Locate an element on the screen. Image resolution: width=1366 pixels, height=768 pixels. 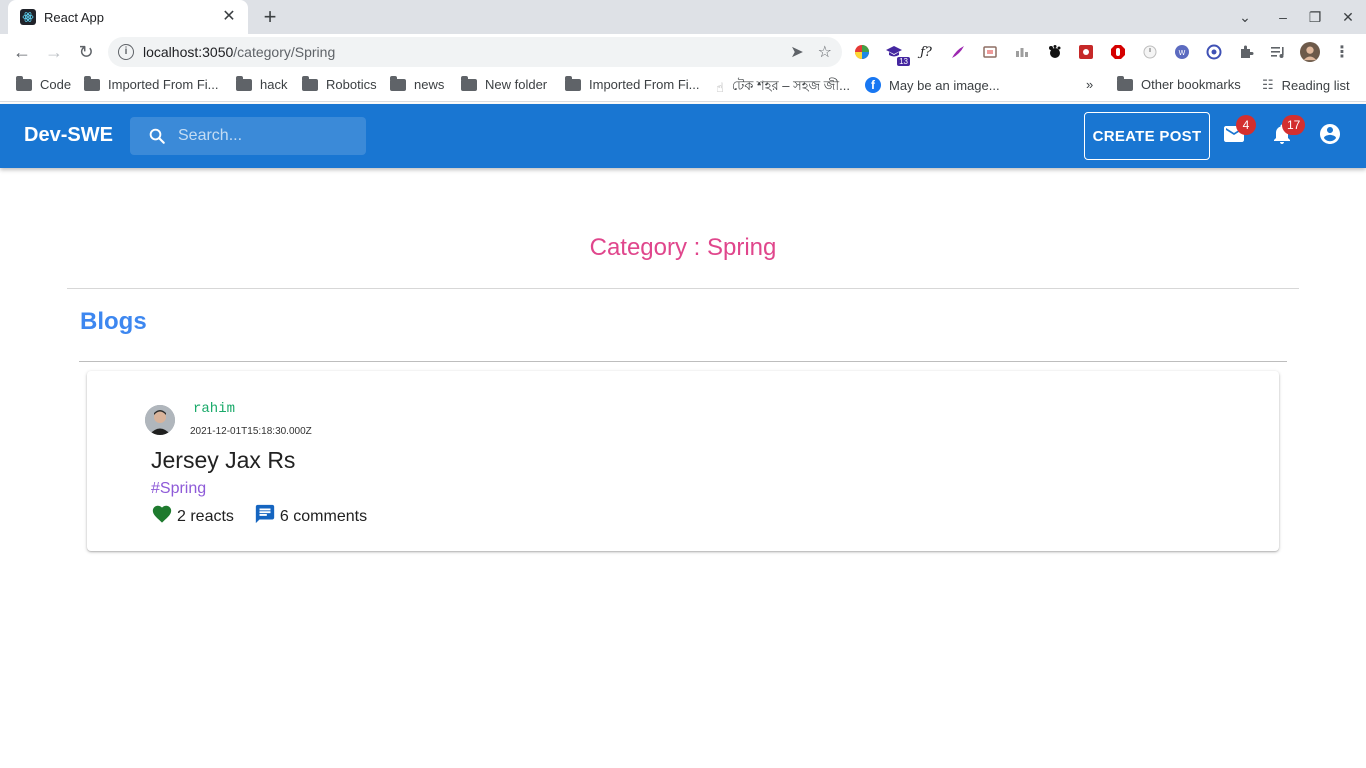
new-tab-icon: + is located at coordinates (270, 18).